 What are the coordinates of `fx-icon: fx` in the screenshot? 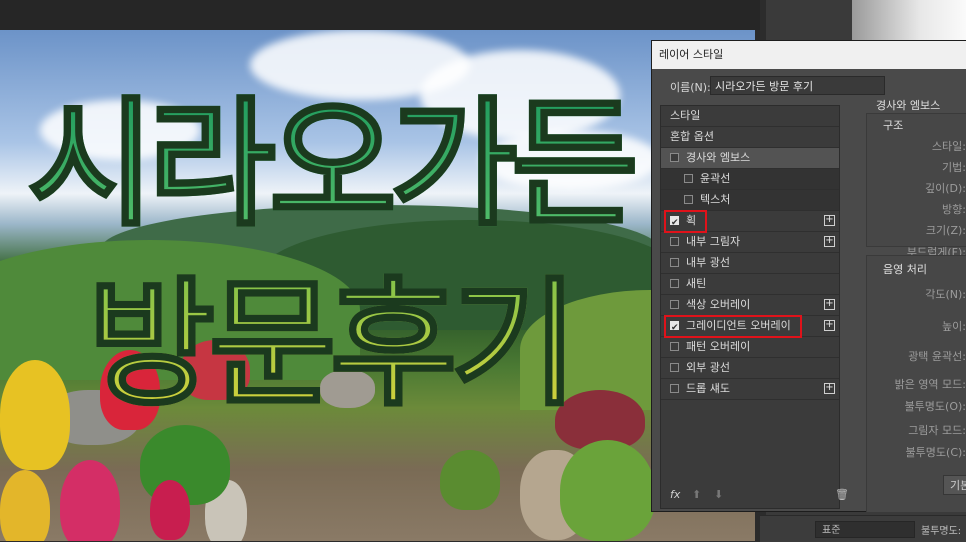 It's located at (675, 494).